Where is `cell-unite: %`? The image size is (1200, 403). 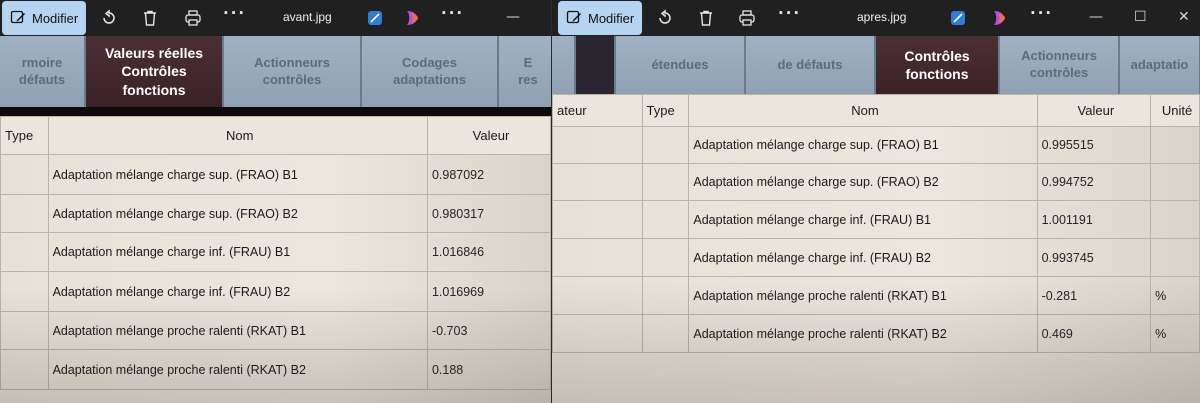
cell-unite: % is located at coordinates (1175, 333).